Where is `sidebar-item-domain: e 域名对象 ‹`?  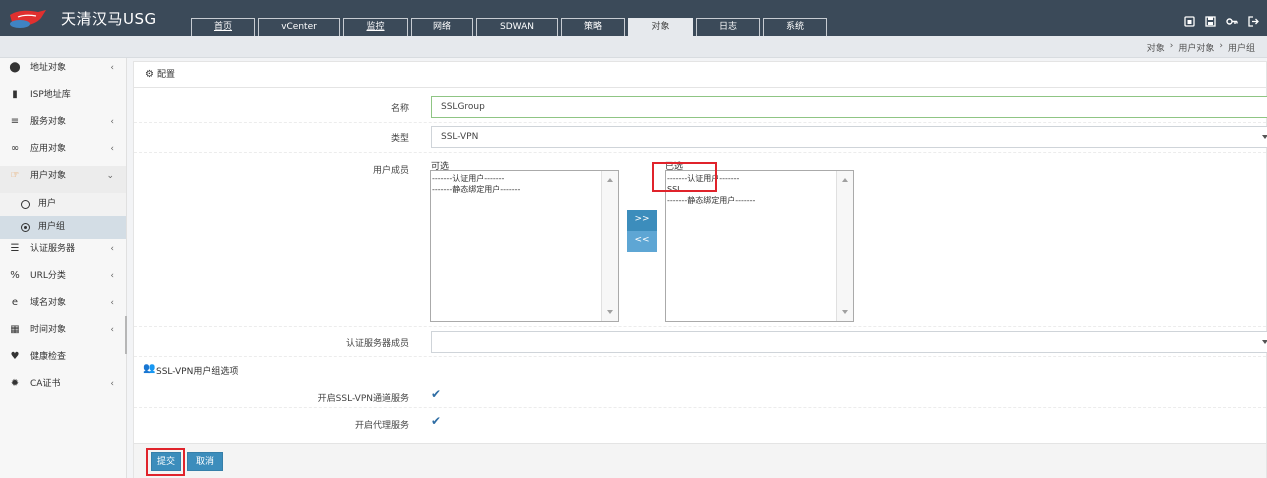
sidebar-item-domain: e 域名对象 ‹ is located at coordinates (63, 306).